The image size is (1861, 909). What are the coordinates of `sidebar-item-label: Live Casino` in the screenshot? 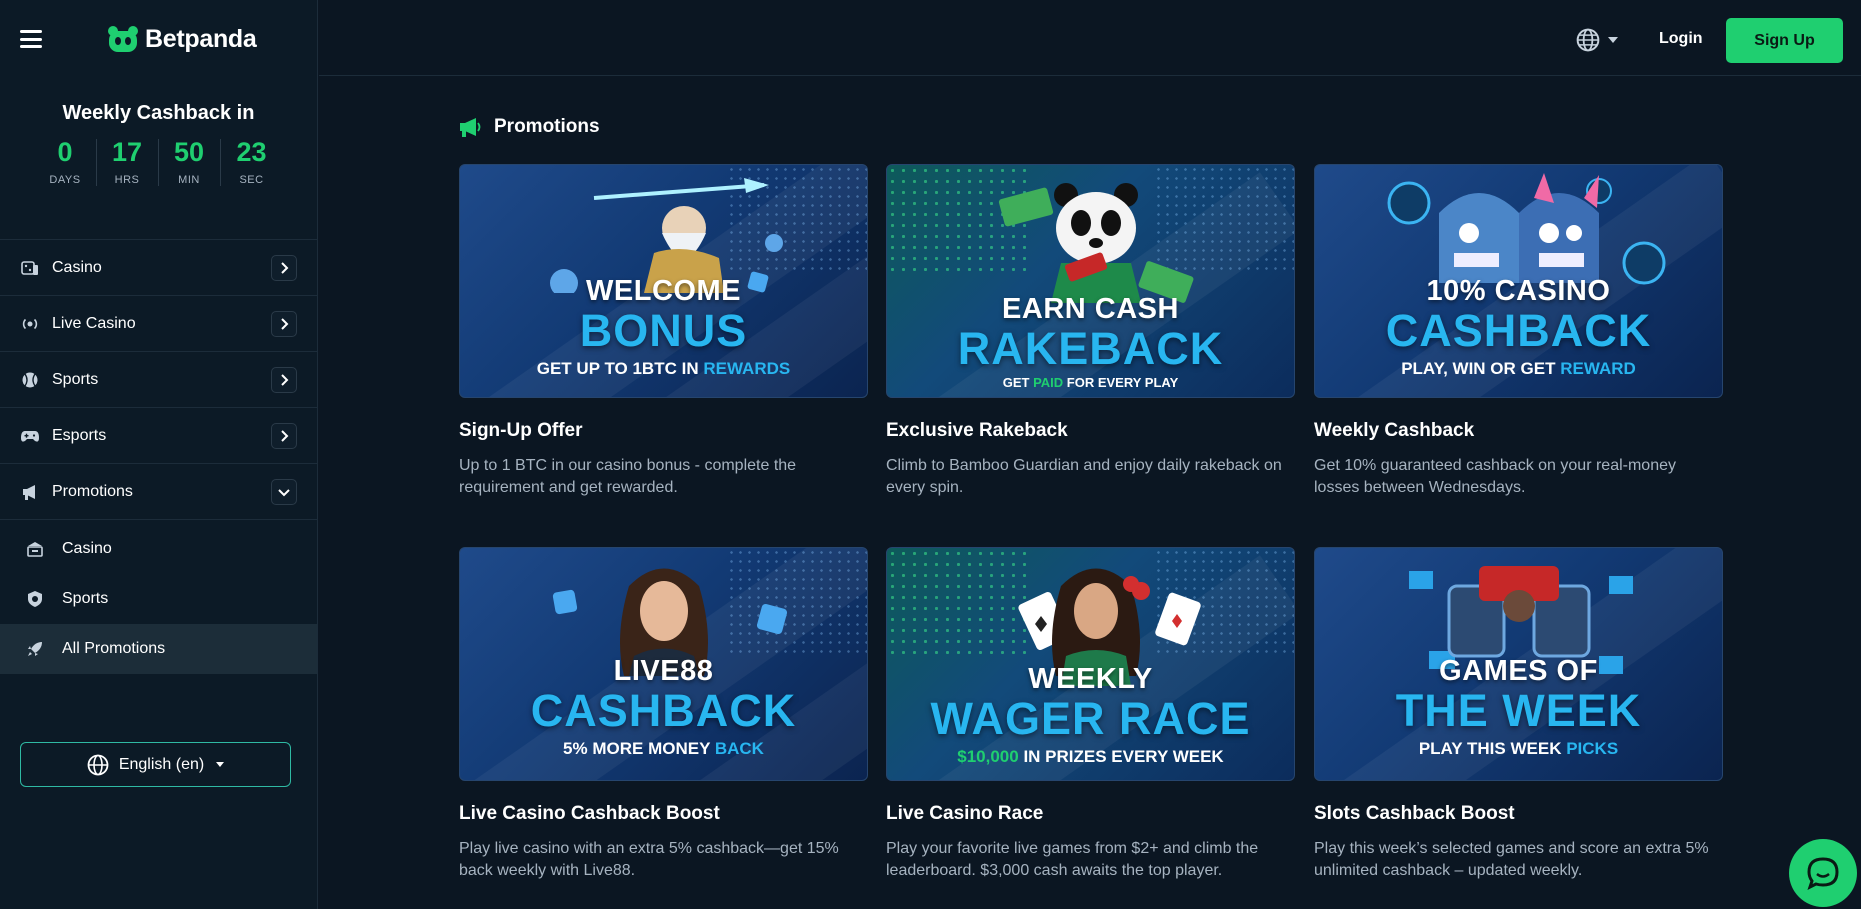 It's located at (94, 323).